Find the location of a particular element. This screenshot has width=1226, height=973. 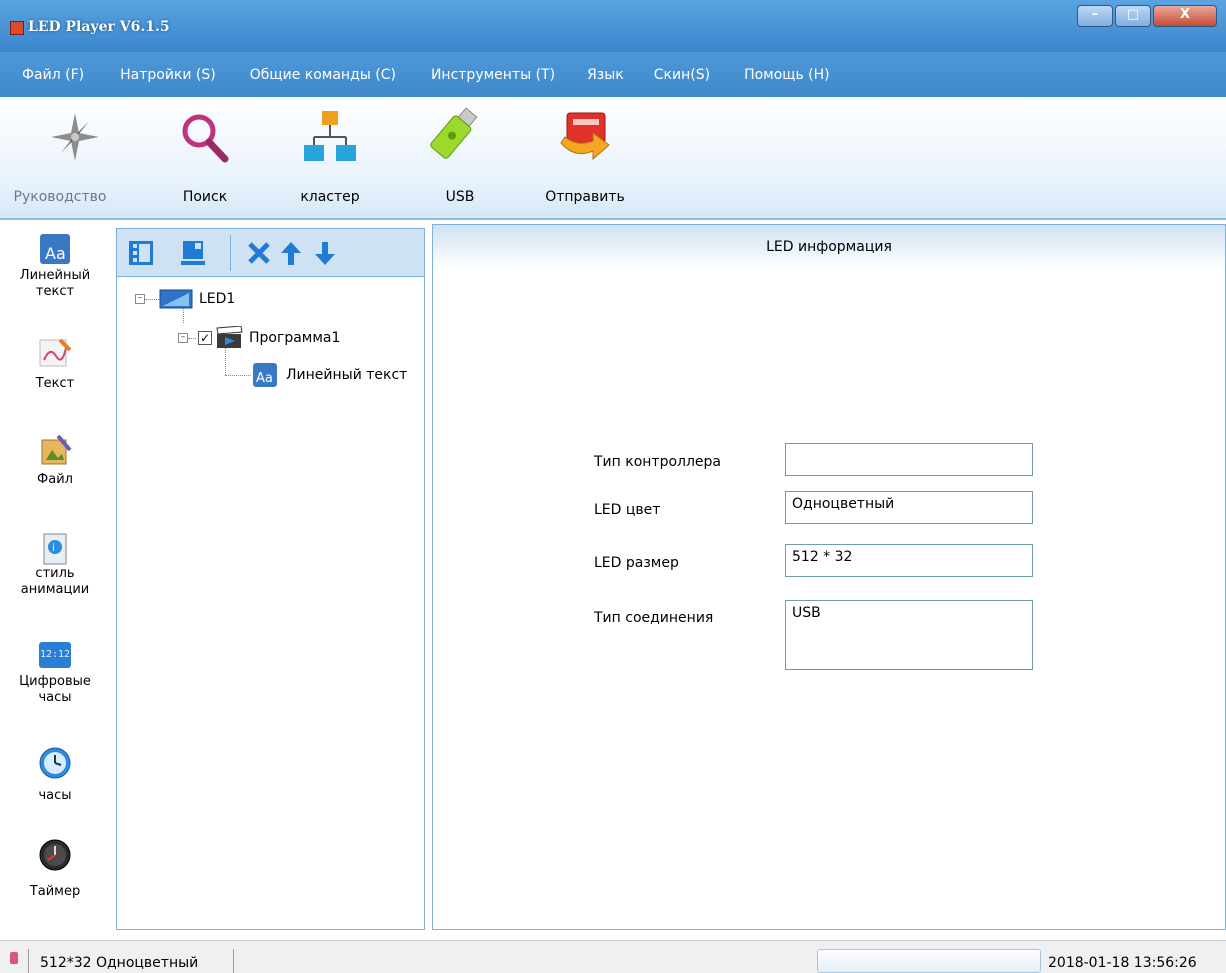

palette-timer: Таймер is located at coordinates (55, 869).